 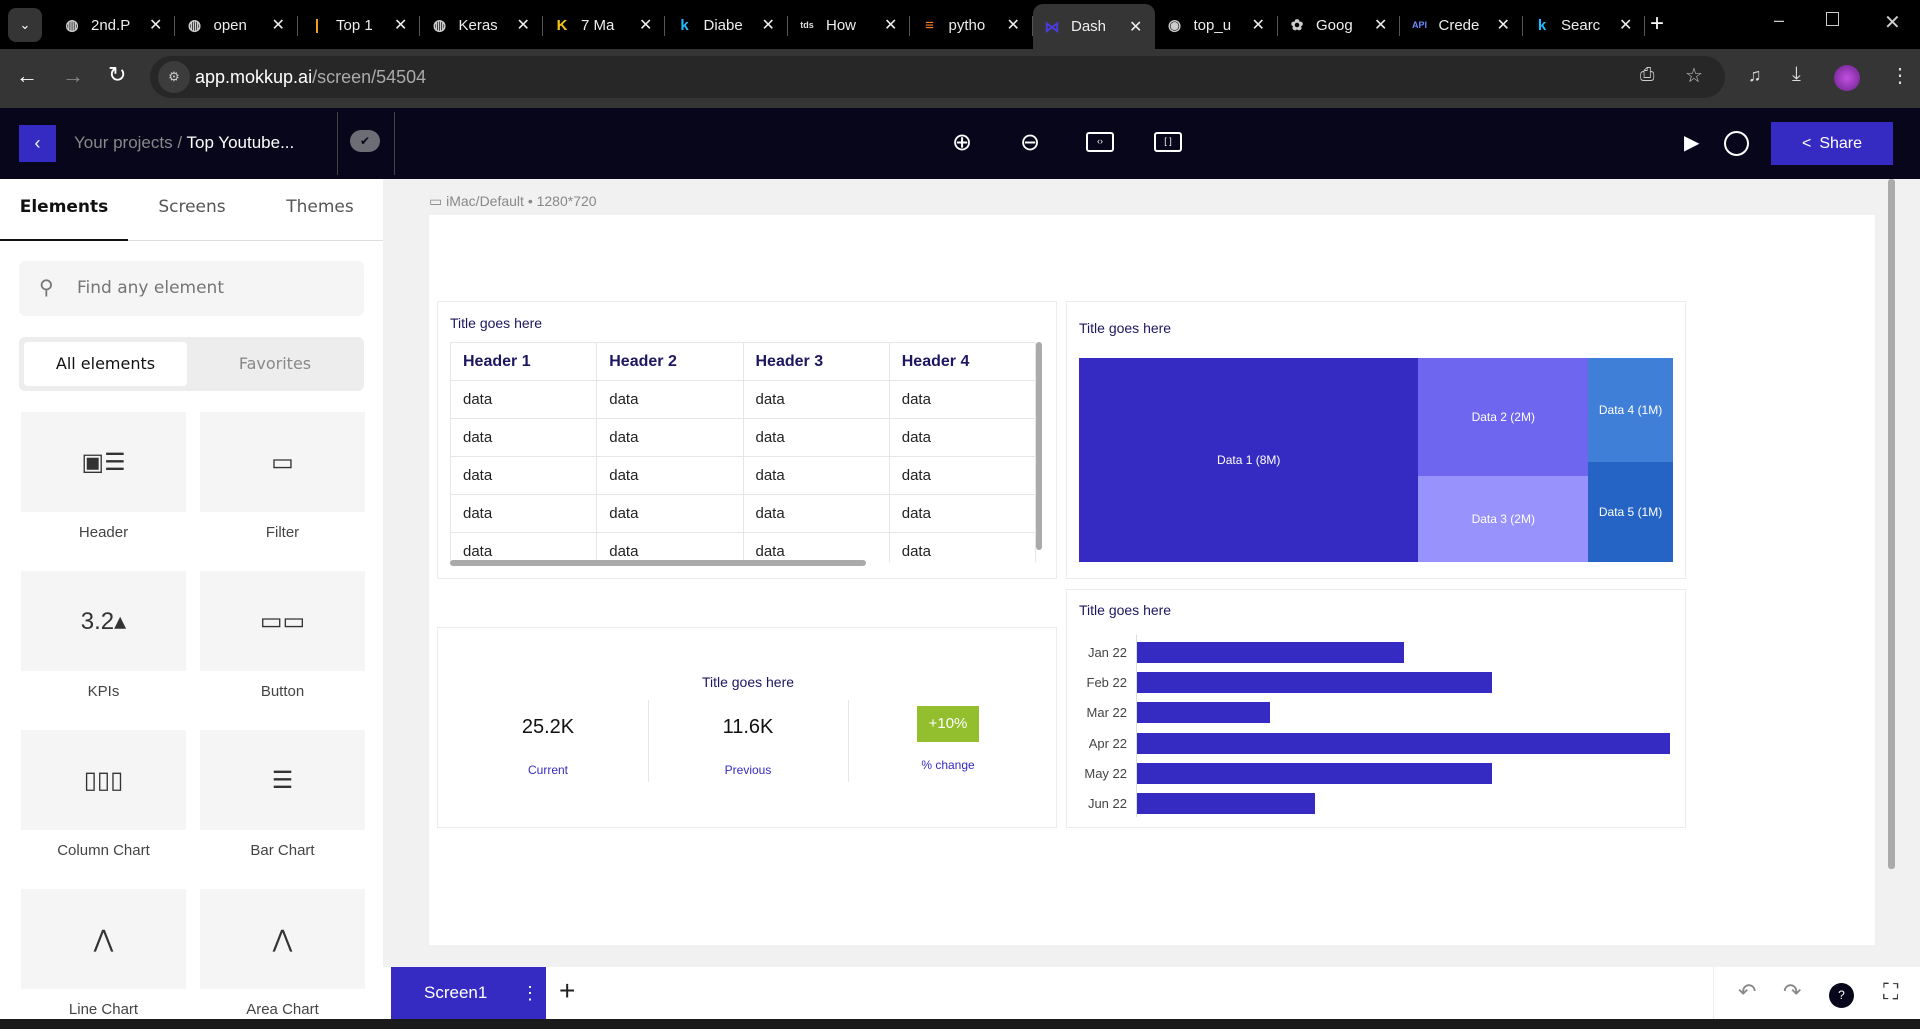 I want to click on sidebar-tab-themes: Themes, so click(x=320, y=207).